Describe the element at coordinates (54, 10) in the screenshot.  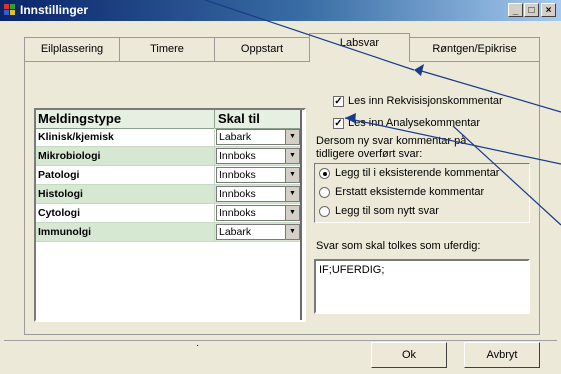
I see `window-title: Innstillinger` at that location.